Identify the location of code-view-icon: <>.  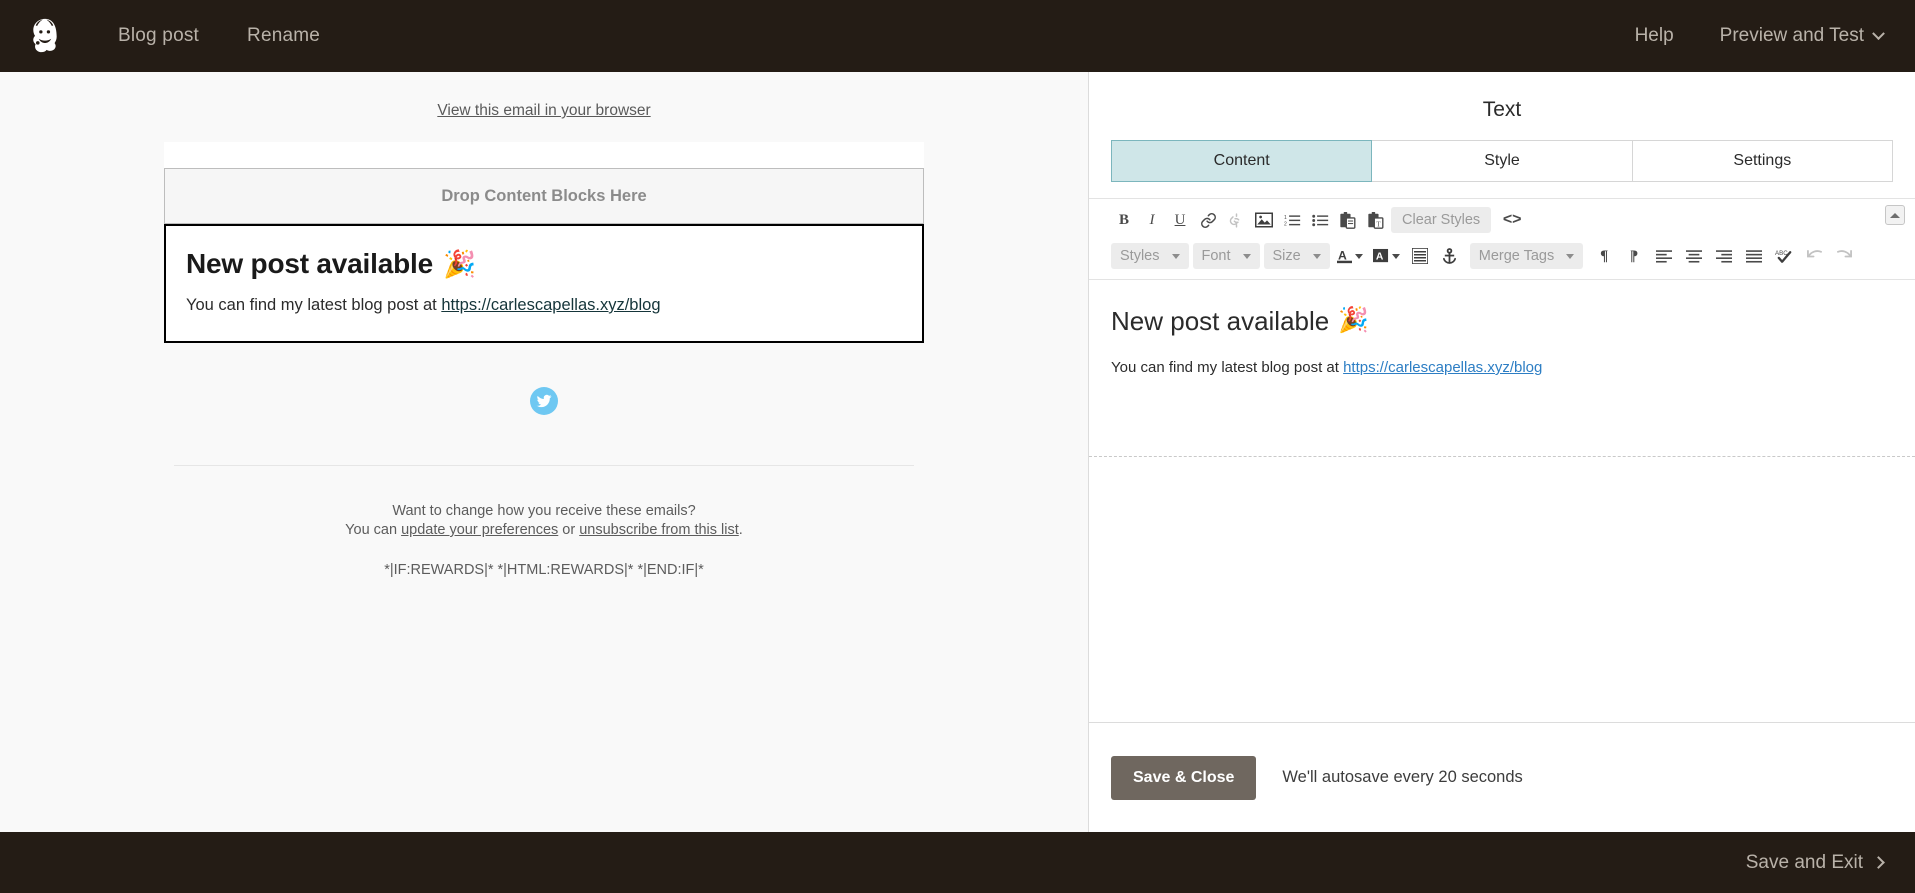
(1512, 220).